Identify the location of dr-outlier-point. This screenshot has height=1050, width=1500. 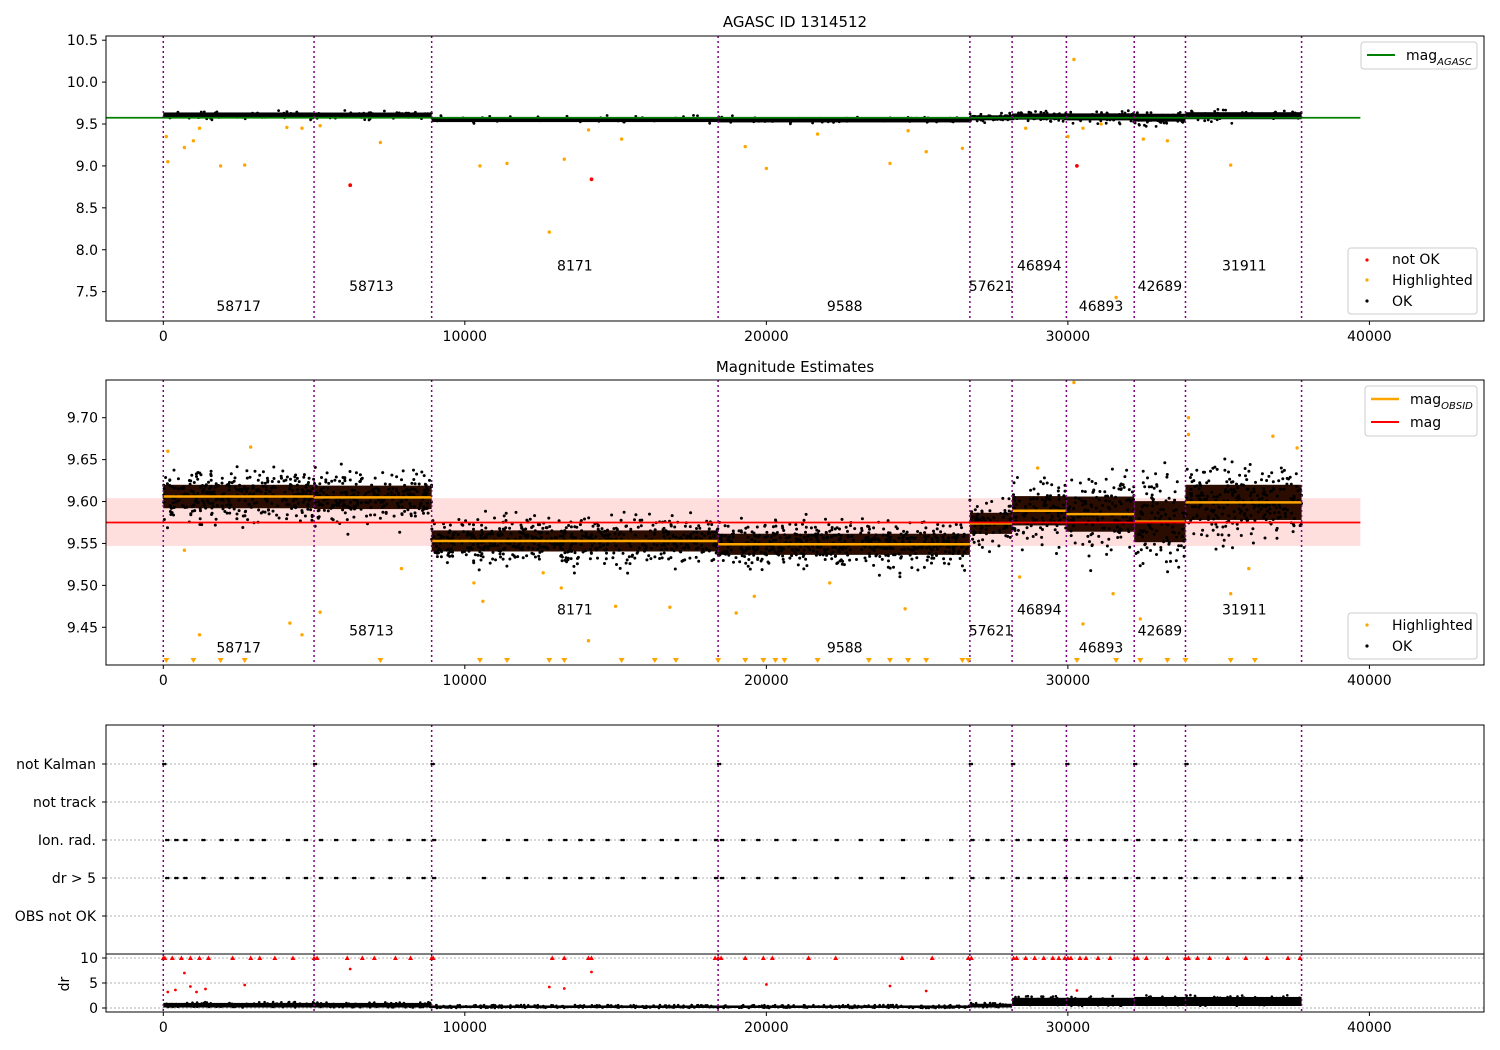
(196, 992).